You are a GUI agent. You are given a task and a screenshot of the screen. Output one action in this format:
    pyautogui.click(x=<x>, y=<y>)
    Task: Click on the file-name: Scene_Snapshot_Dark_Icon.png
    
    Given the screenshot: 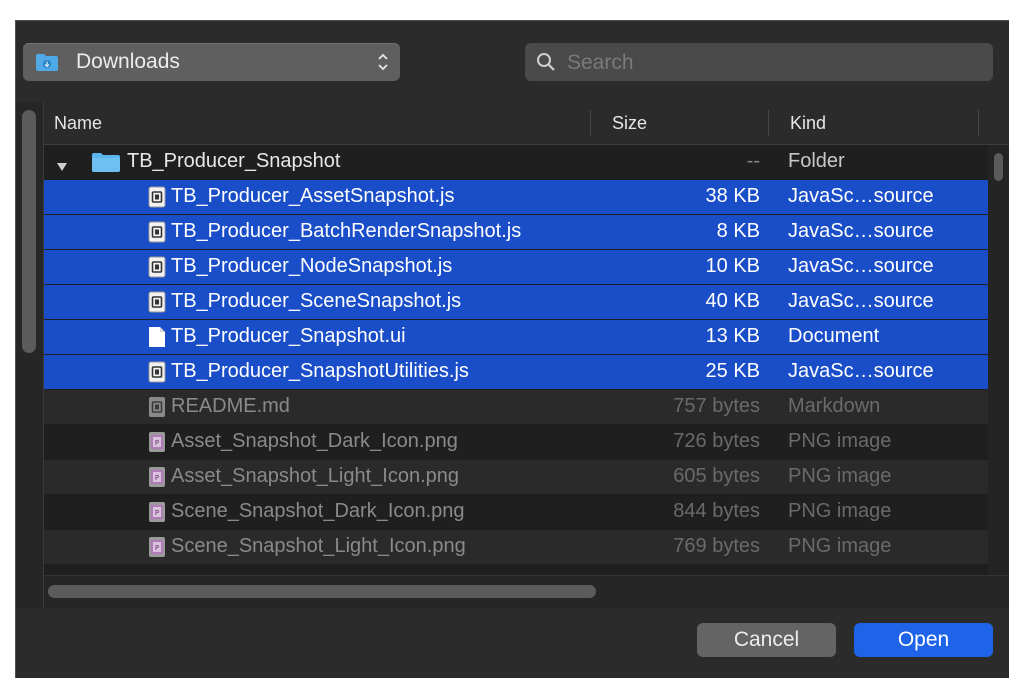 What is the action you would take?
    pyautogui.click(x=318, y=511)
    